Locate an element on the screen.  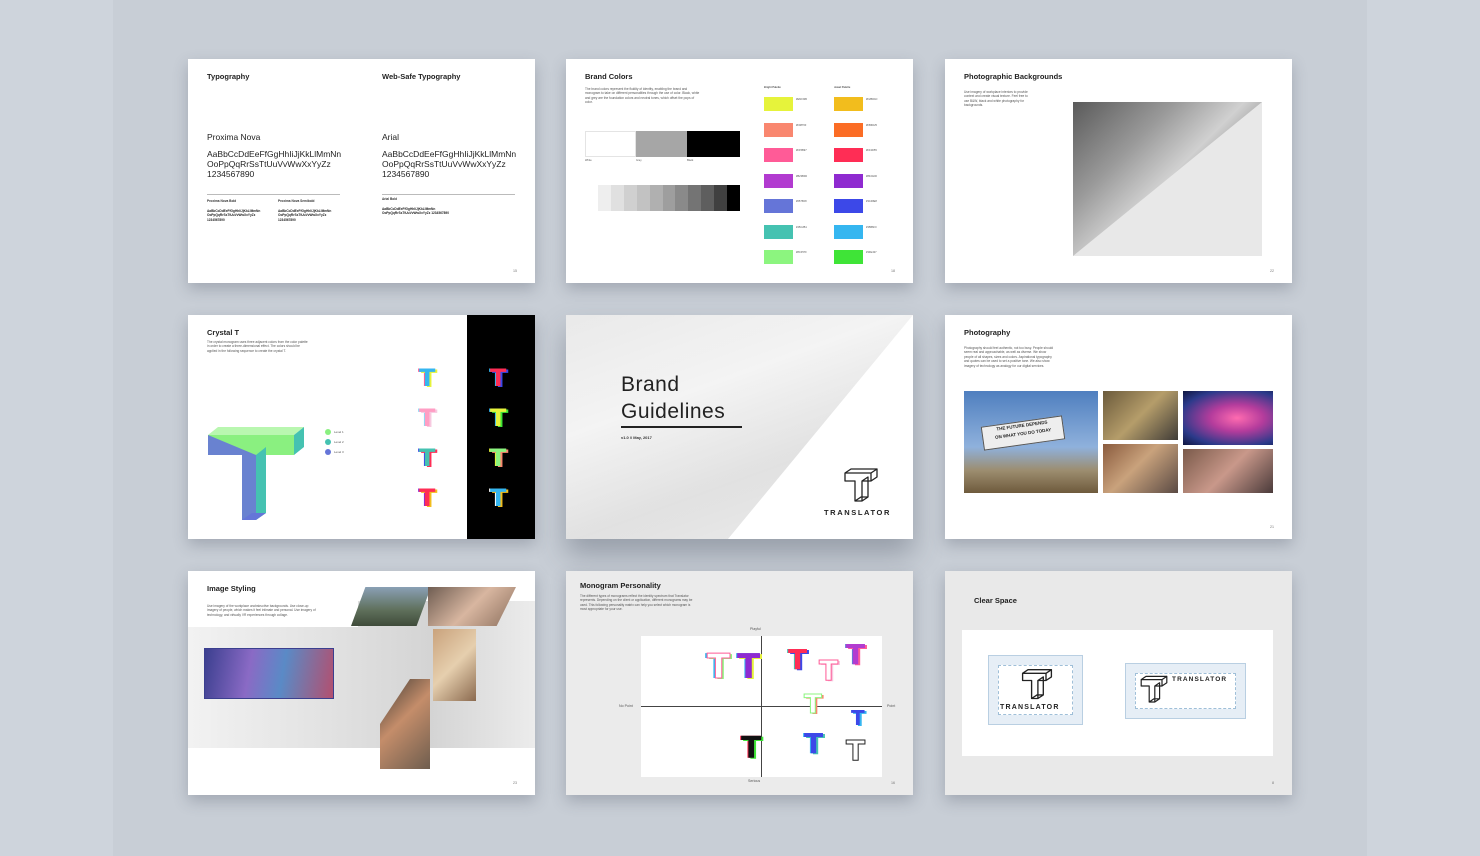
cover-title-line: Brand is located at coordinates (650, 384).